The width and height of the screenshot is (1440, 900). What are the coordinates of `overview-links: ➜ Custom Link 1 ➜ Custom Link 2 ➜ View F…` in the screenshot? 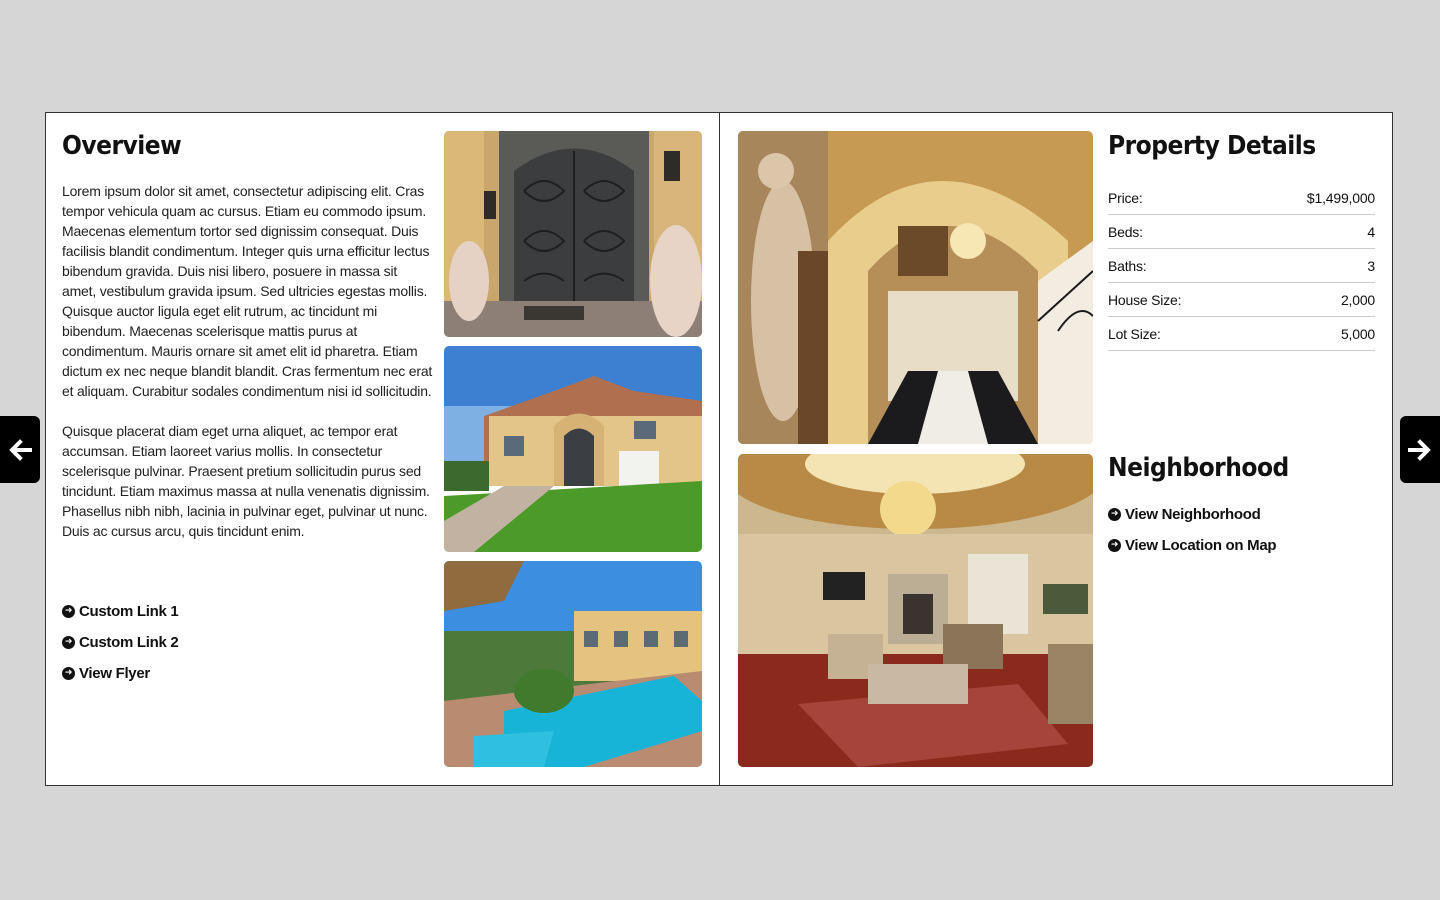 It's located at (120, 642).